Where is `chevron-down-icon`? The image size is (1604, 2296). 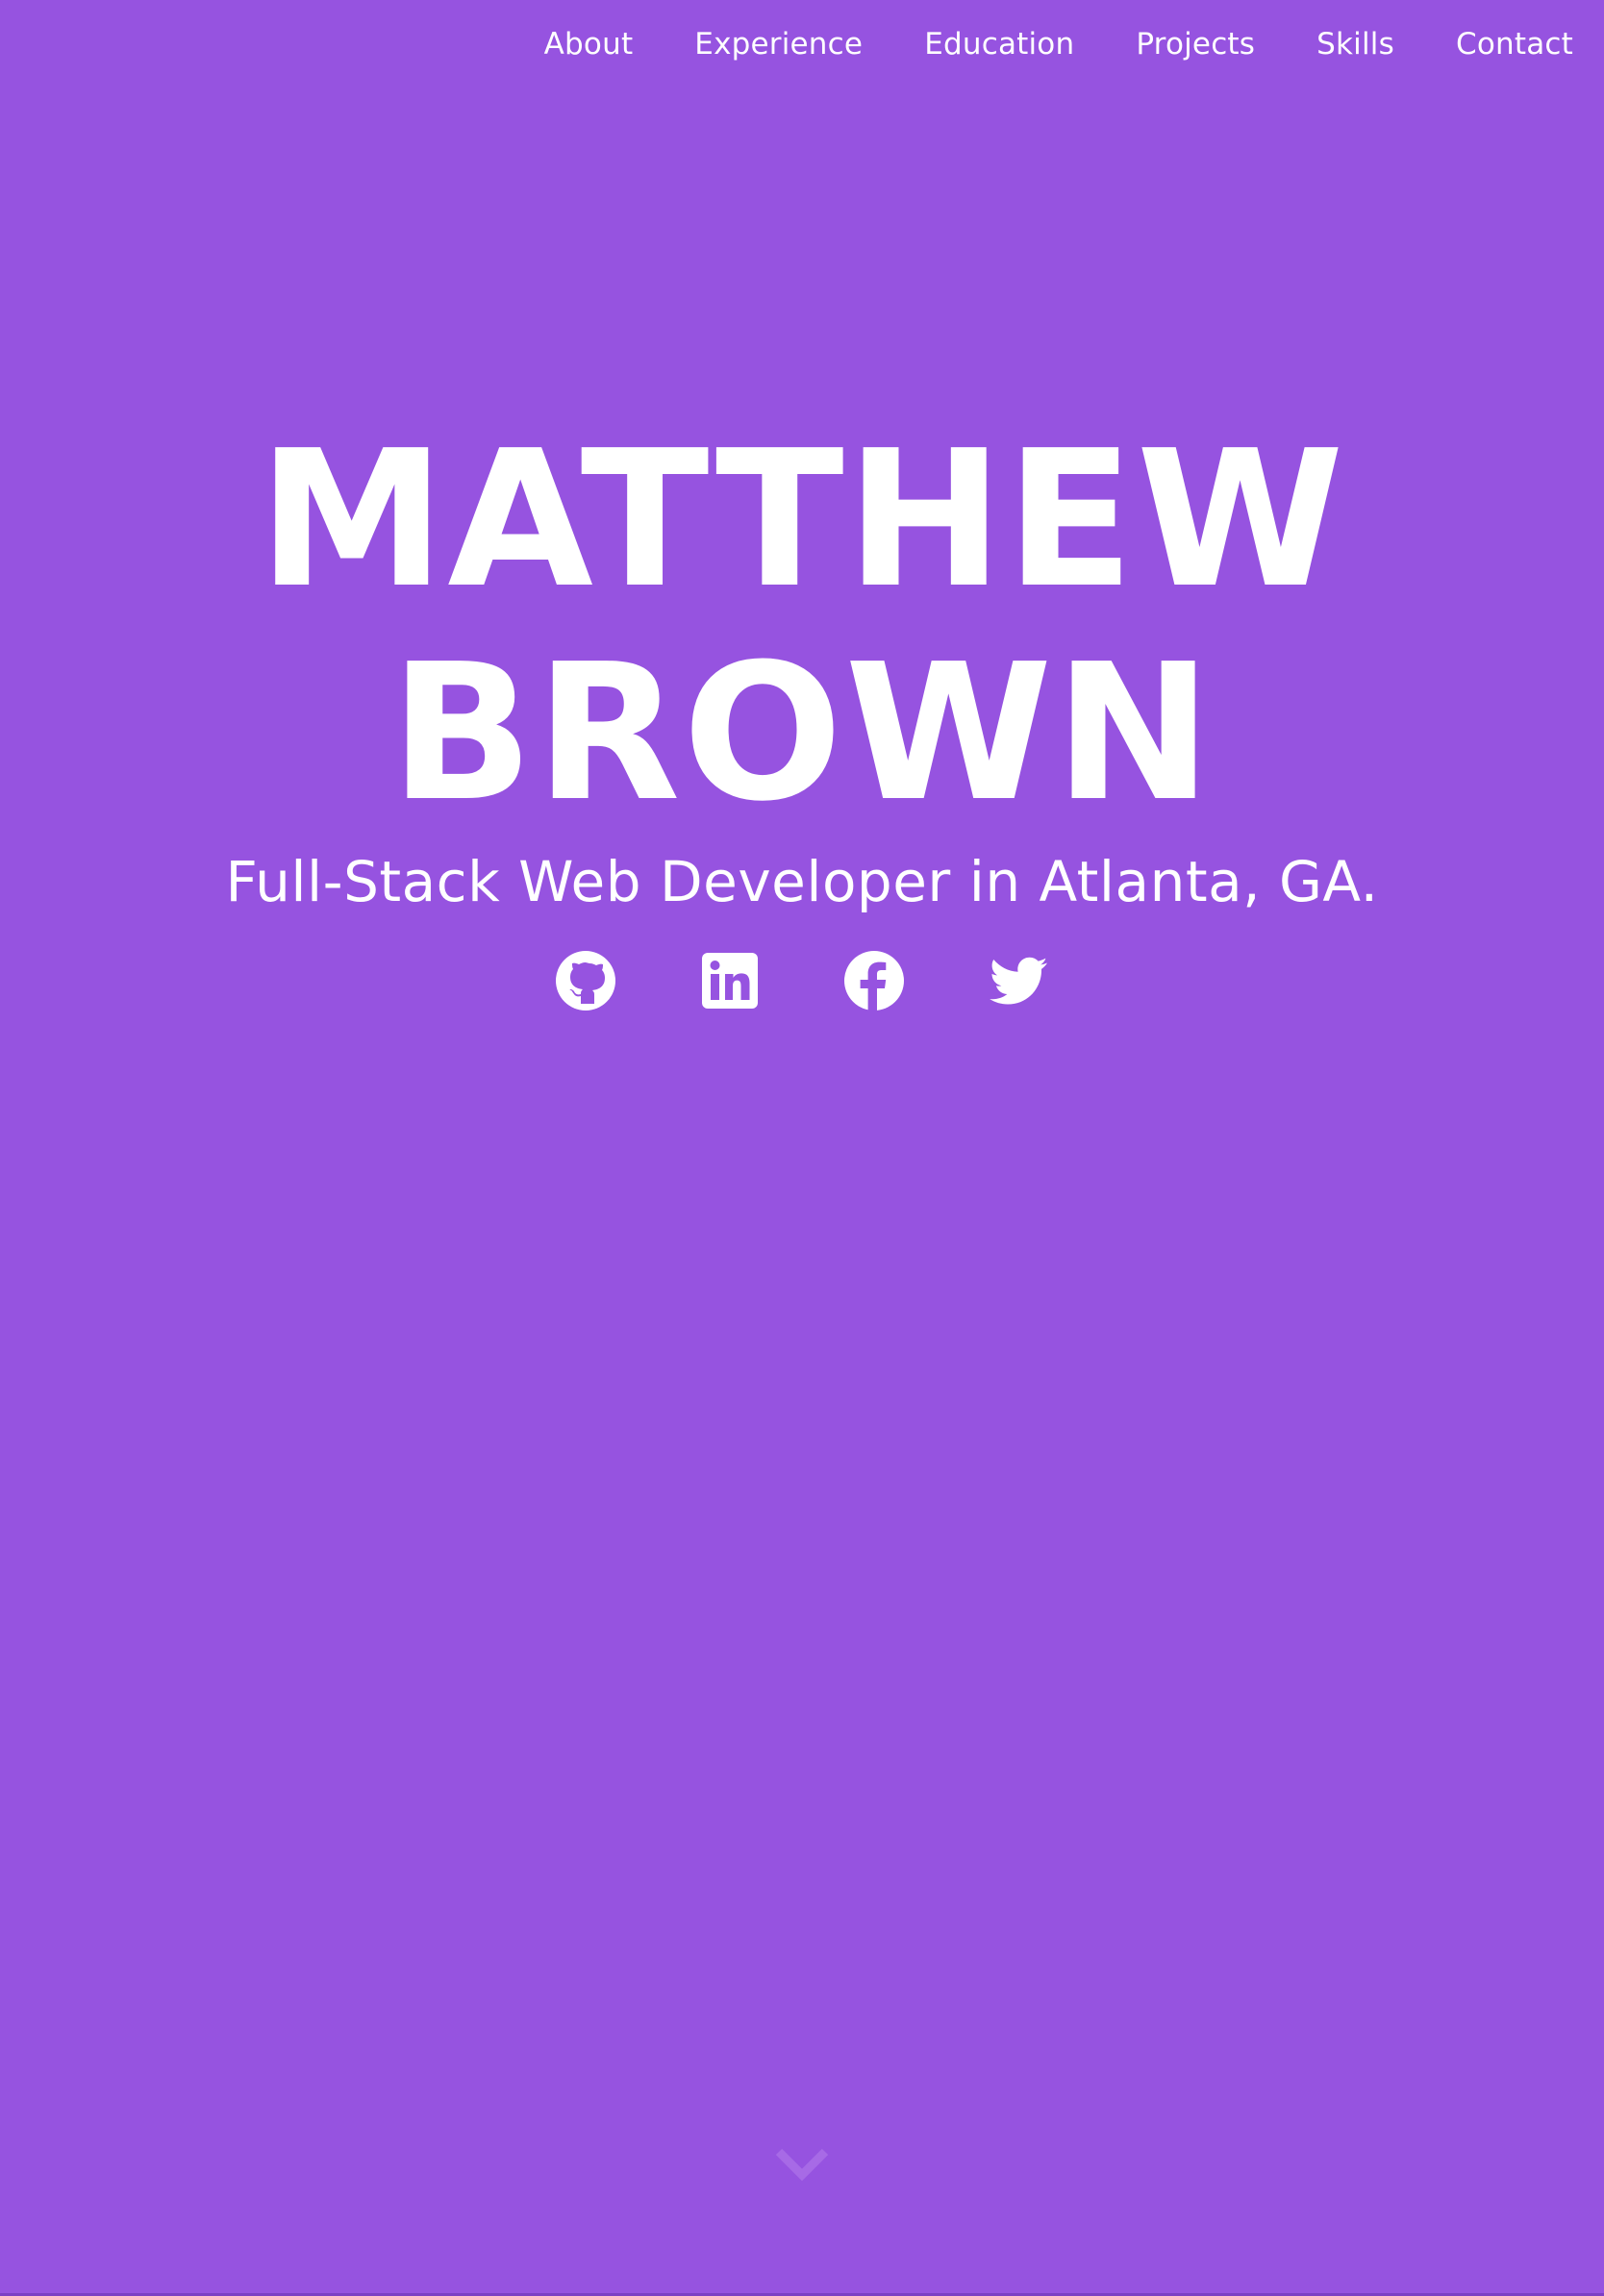 chevron-down-icon is located at coordinates (802, 2165).